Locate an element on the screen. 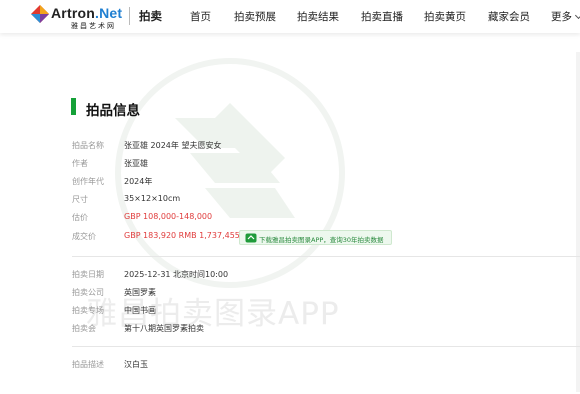  header-divider is located at coordinates (129, 16).